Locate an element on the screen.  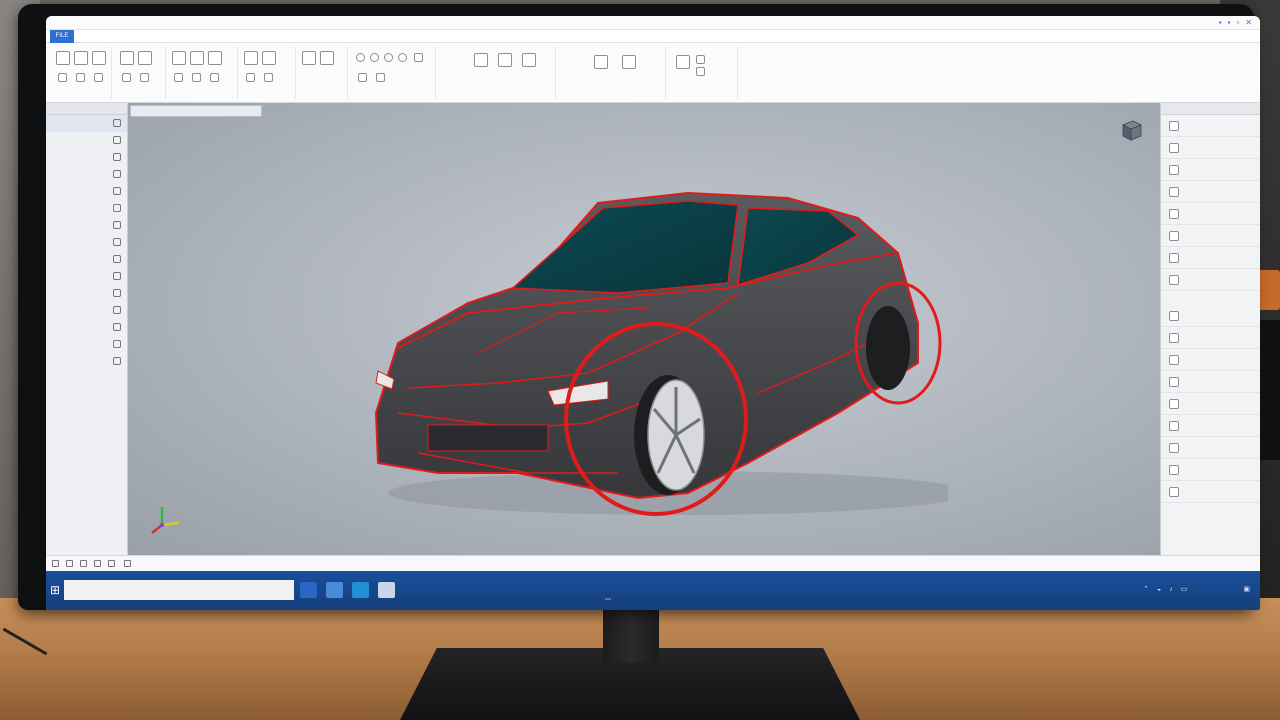
network-icon: ◒ is located at coordinates (1159, 589).